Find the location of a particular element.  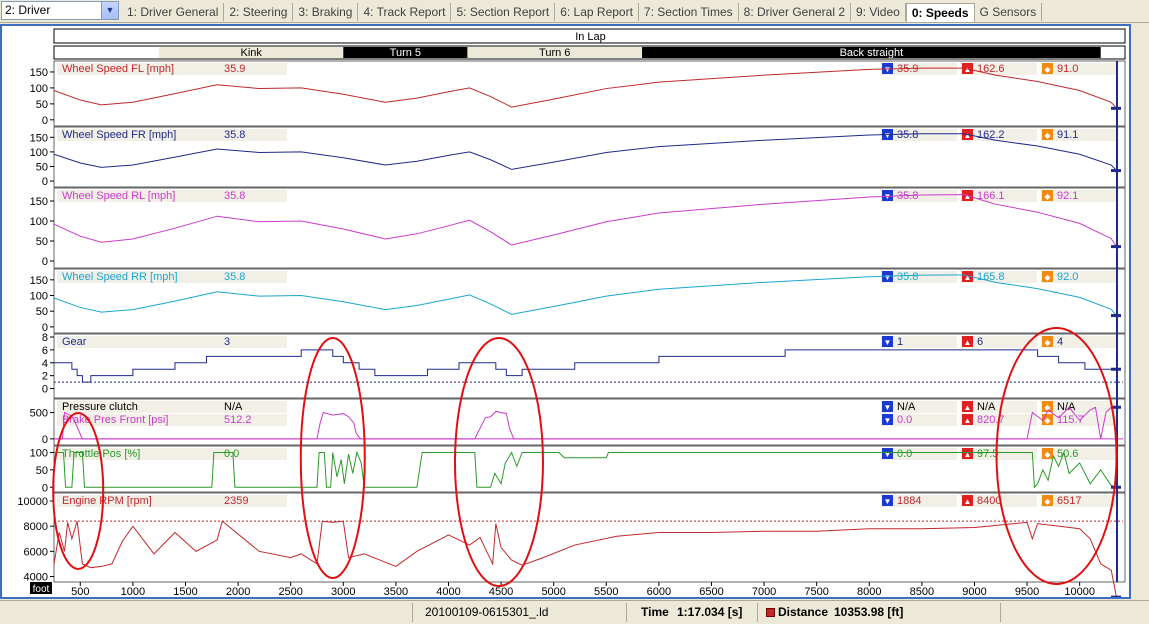

x-tick-label: 9500 is located at coordinates (1027, 591).